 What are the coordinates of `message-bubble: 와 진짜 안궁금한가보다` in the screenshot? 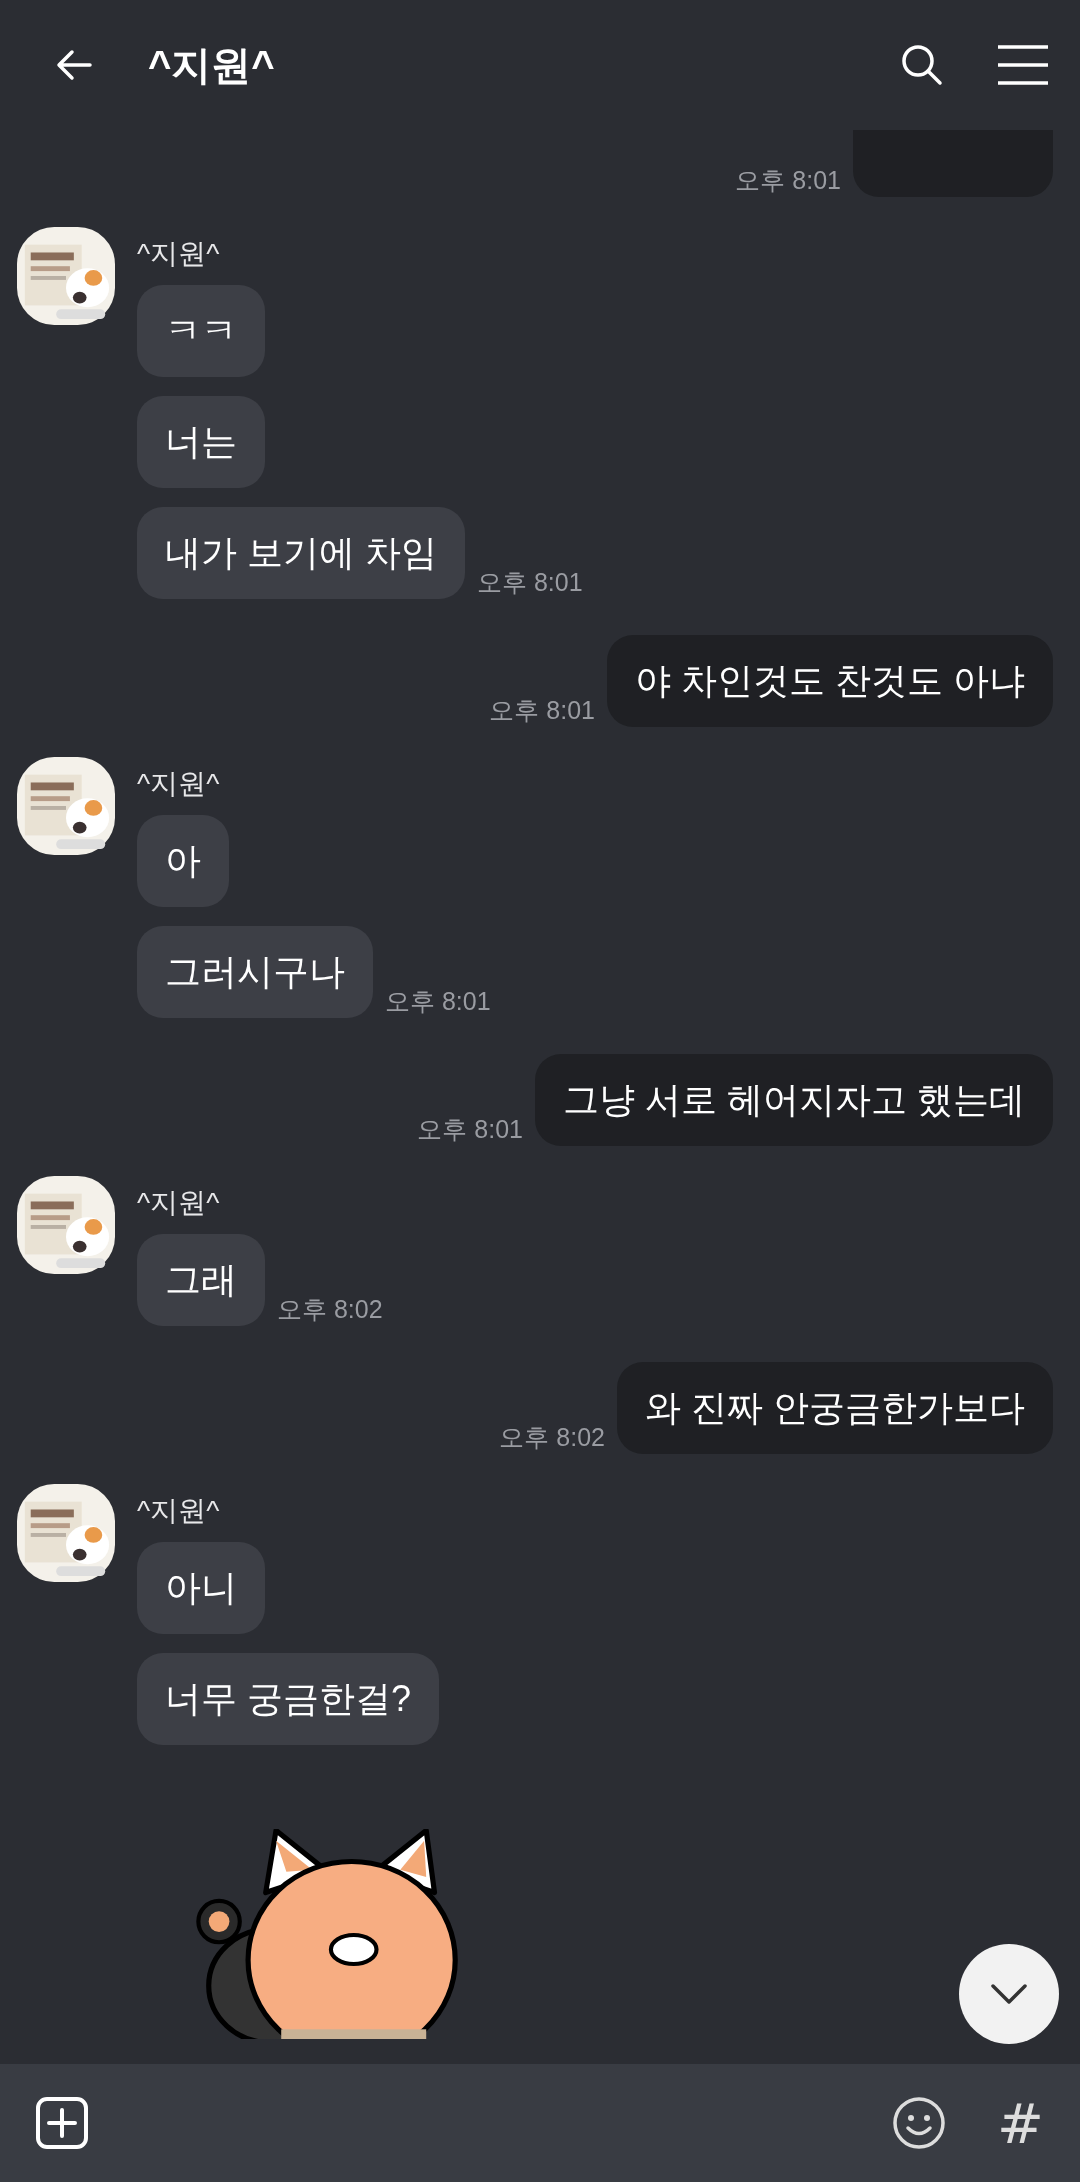 It's located at (835, 1408).